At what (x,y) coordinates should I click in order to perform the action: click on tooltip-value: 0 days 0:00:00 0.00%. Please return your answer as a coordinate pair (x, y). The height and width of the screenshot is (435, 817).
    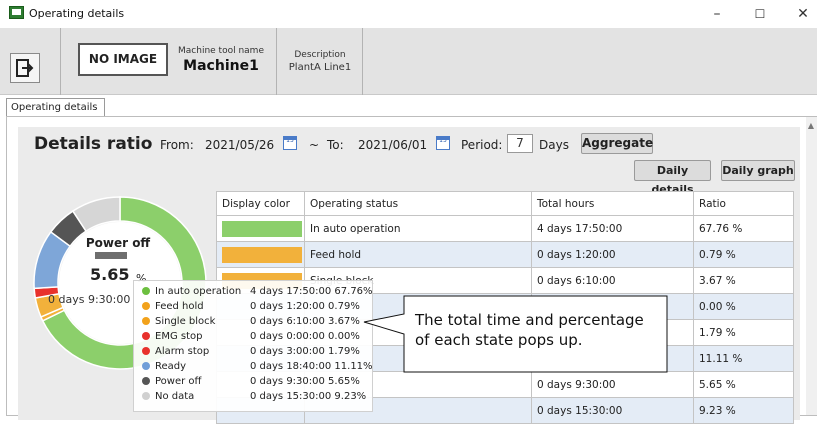
    Looking at the image, I should click on (305, 336).